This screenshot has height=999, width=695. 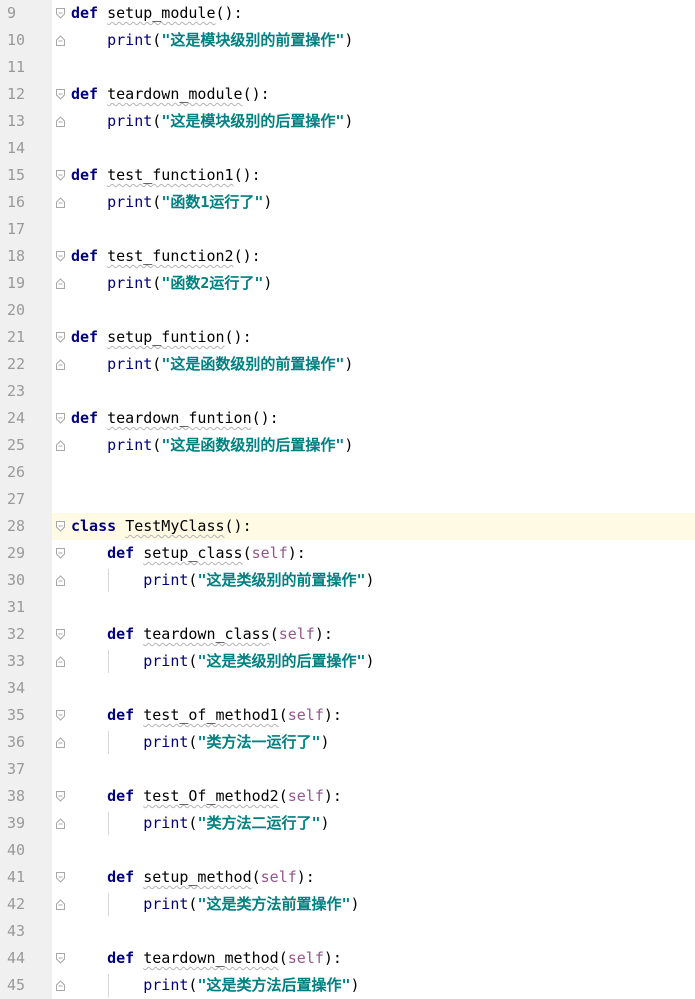 I want to click on code-text: def test_of_method1(self):, so click(x=383, y=715).